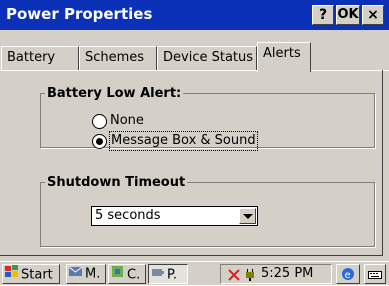 The width and height of the screenshot is (389, 286). What do you see at coordinates (194, 15) in the screenshot?
I see `title-bar: Power Properties ? OK ×` at bounding box center [194, 15].